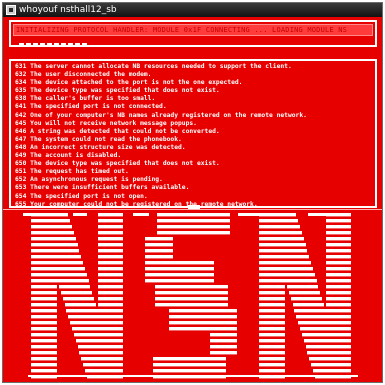  I want to click on log-line: 654 The specified port is not open., so click(81, 196).